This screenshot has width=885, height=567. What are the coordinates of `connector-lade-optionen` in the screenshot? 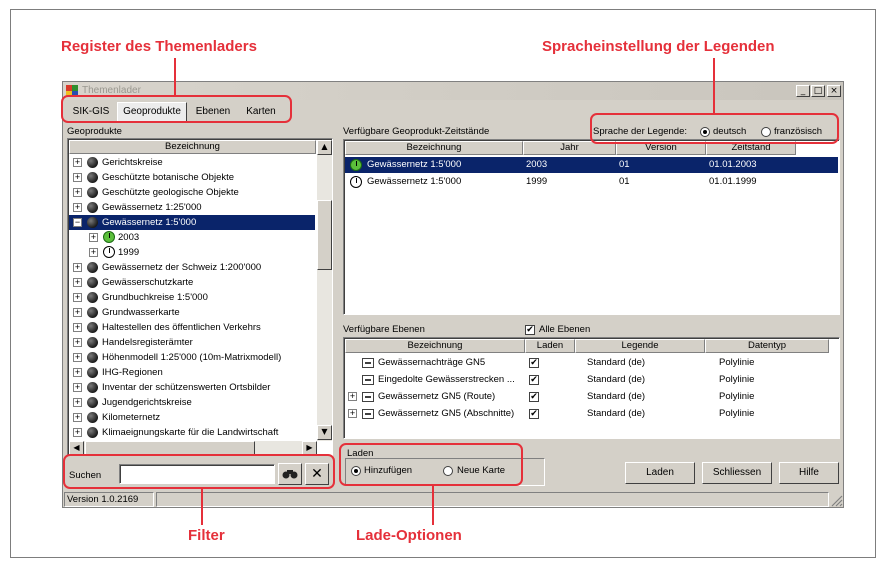 It's located at (433, 505).